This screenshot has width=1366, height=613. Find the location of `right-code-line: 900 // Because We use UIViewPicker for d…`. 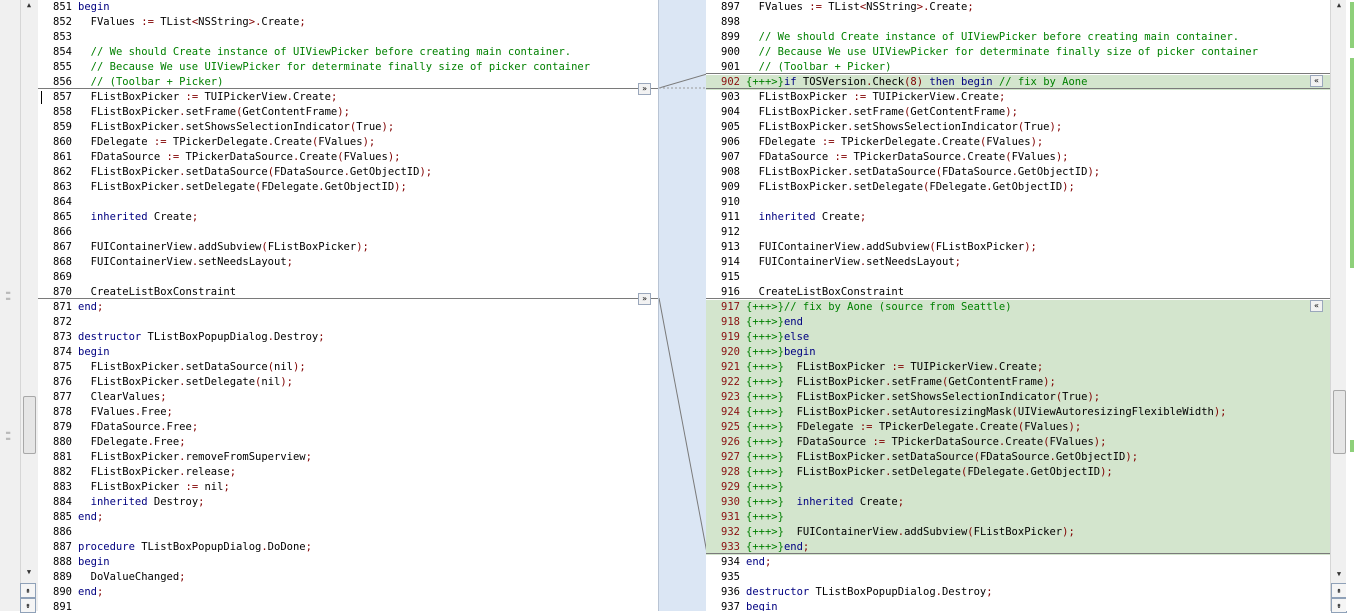

right-code-line: 900 // Because We use UIViewPicker for d… is located at coordinates (1018, 52).